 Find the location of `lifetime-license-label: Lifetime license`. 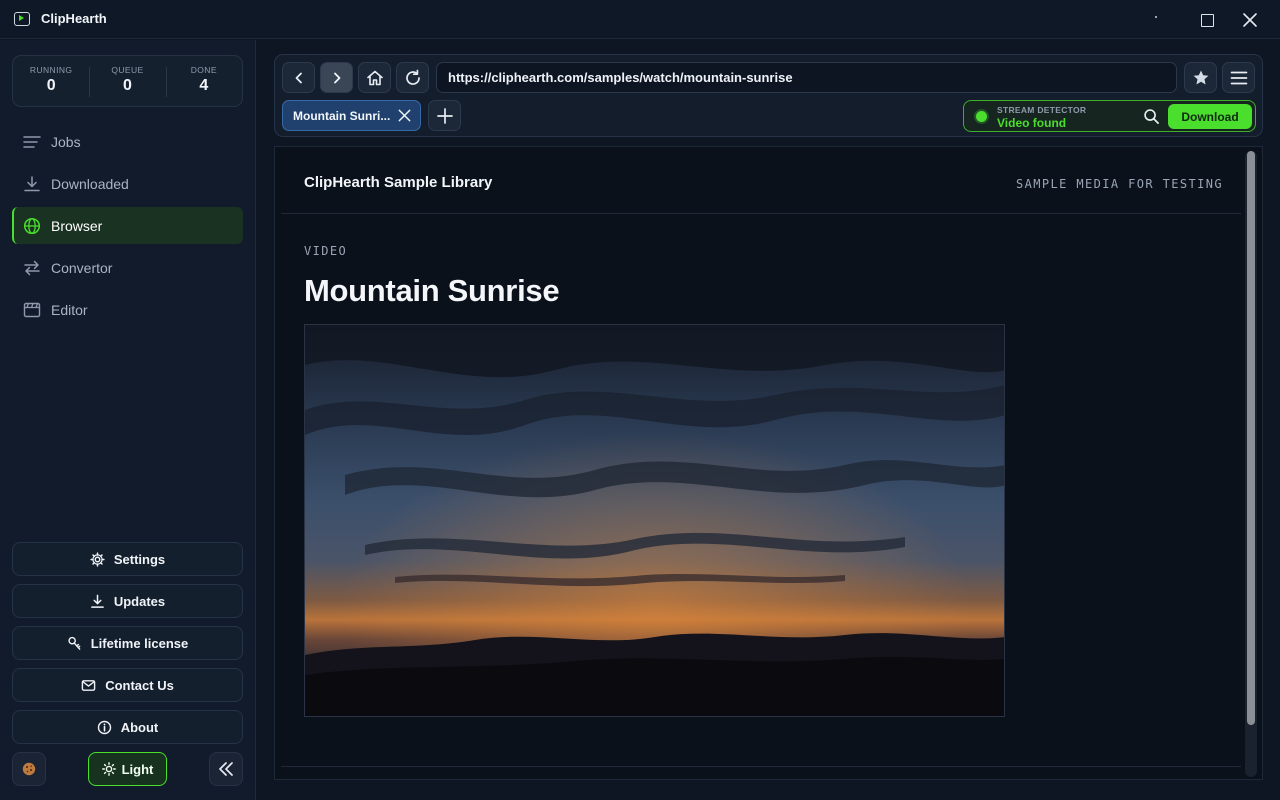

lifetime-license-label: Lifetime license is located at coordinates (139, 643).